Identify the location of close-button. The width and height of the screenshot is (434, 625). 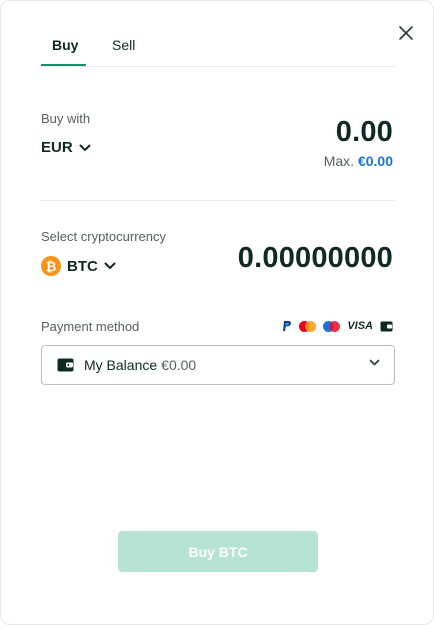
(406, 33).